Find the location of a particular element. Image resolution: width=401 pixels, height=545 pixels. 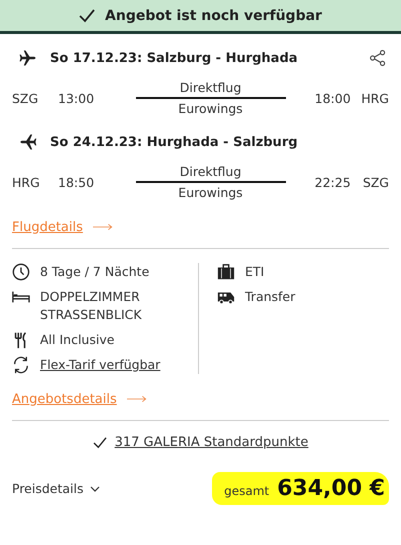

price-details-toggle: Preisdetails is located at coordinates (48, 488).